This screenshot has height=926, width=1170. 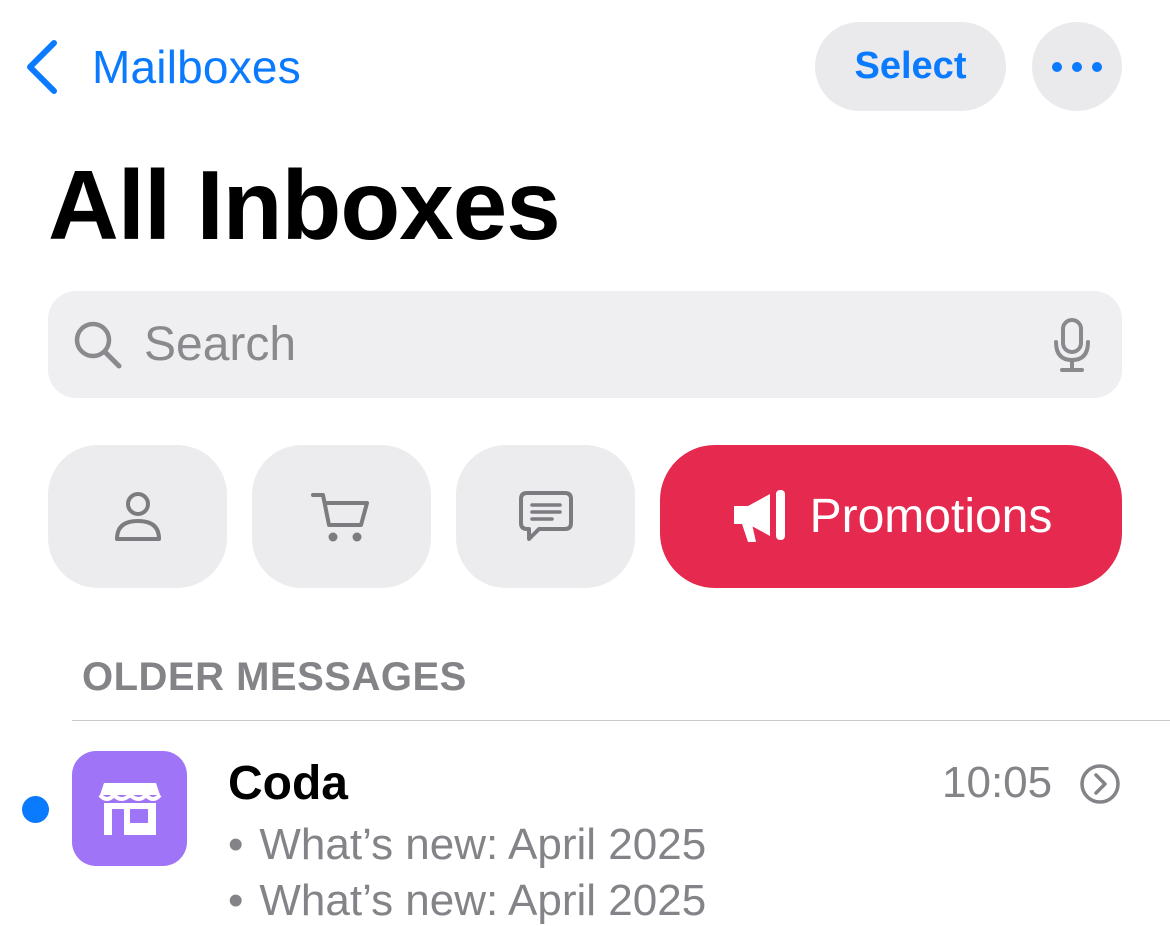 I want to click on category-updates-chip, so click(x=545, y=516).